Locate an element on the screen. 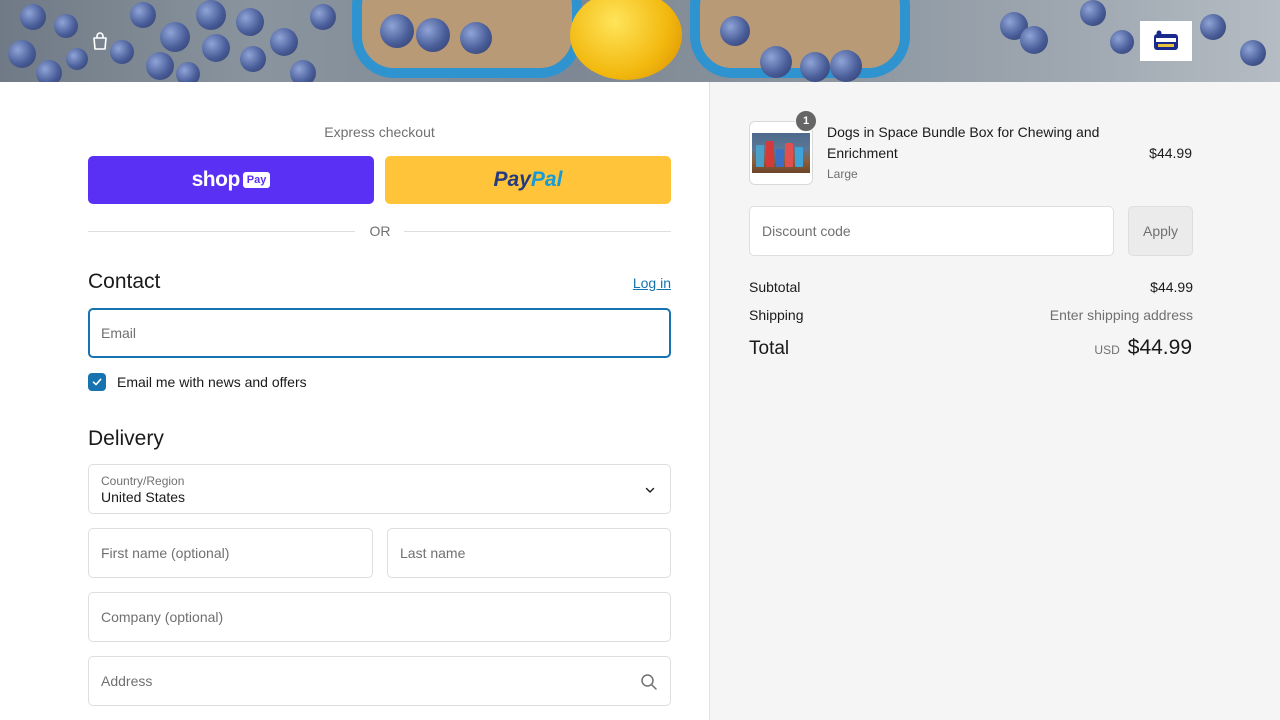 Image resolution: width=1280 pixels, height=720 pixels. checkmark-icon is located at coordinates (97, 382).